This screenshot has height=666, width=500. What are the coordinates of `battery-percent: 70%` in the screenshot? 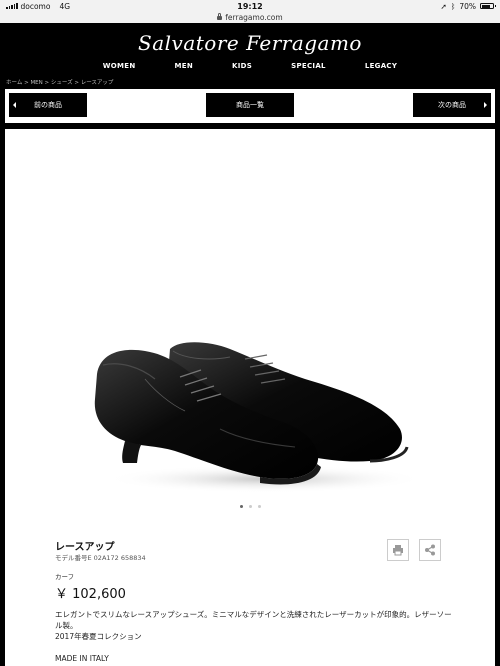 It's located at (467, 6).